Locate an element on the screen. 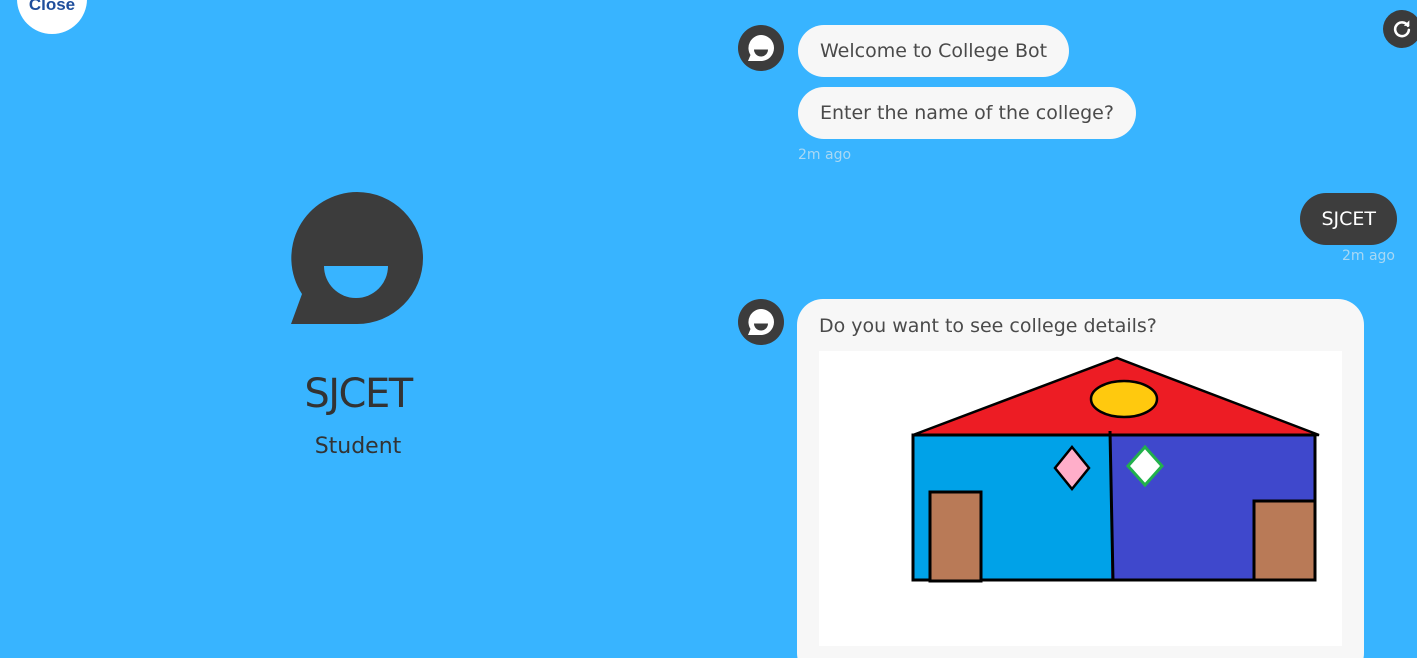  bot-message: Enter the name of the college? is located at coordinates (967, 113).